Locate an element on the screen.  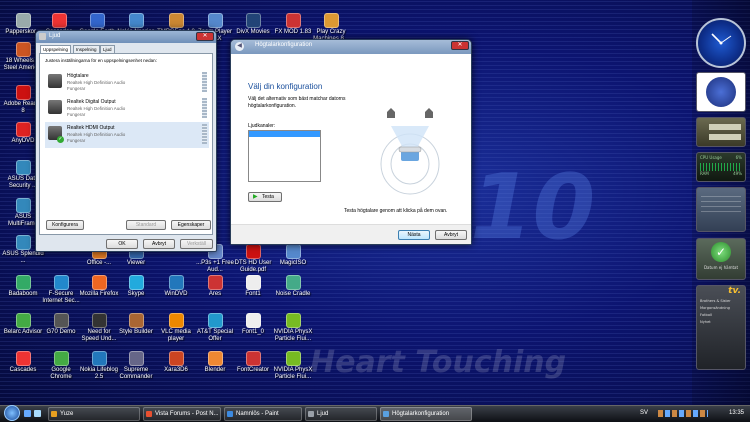
clock: 13:35 is located at coordinates (736, 413).